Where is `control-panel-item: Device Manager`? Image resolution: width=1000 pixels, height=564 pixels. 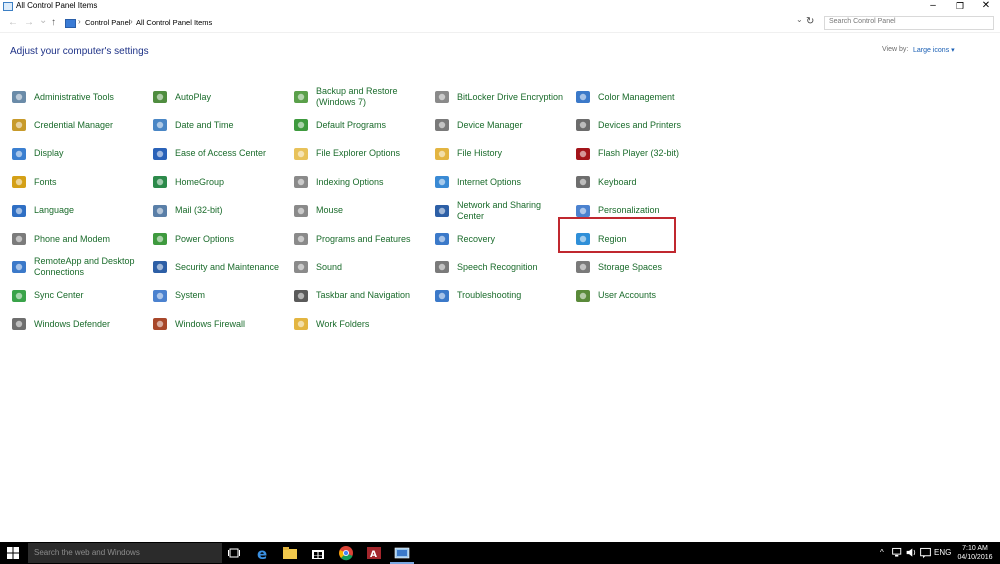
control-panel-item: Device Manager is located at coordinates (500, 125).